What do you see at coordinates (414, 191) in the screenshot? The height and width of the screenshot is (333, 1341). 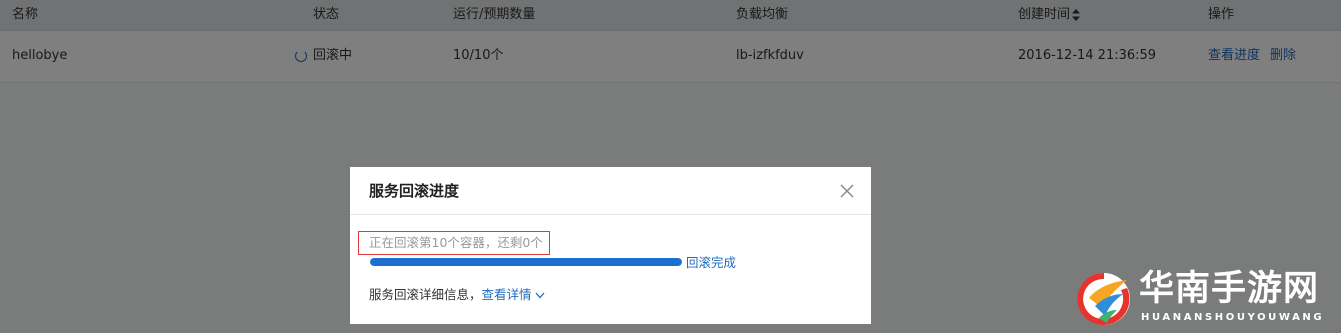 I see `dialog-title: 服务回滚进度` at bounding box center [414, 191].